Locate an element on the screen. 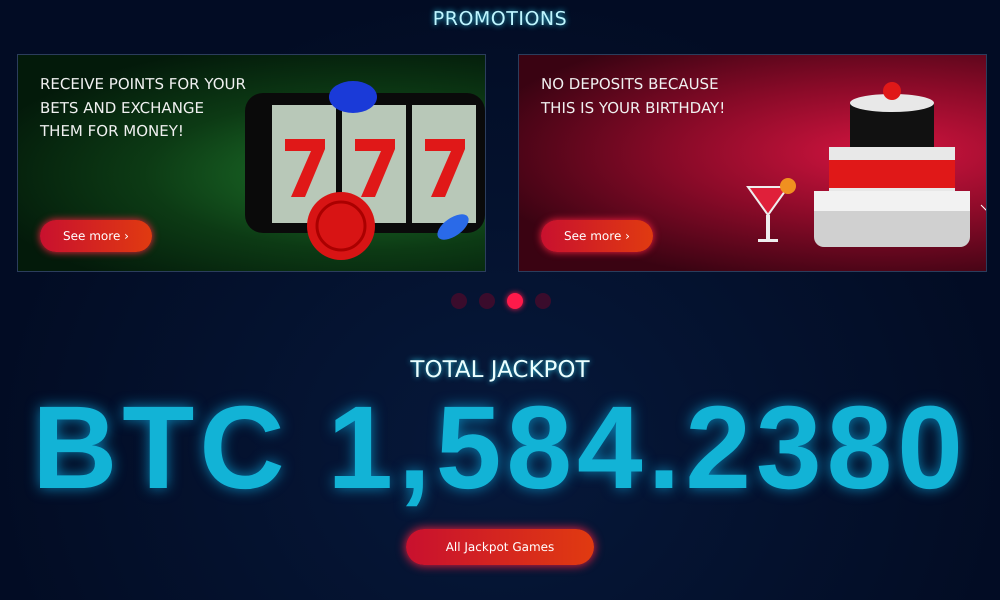 The image size is (1000, 600). jackpot-games-button: All Jackpot Games is located at coordinates (500, 547).